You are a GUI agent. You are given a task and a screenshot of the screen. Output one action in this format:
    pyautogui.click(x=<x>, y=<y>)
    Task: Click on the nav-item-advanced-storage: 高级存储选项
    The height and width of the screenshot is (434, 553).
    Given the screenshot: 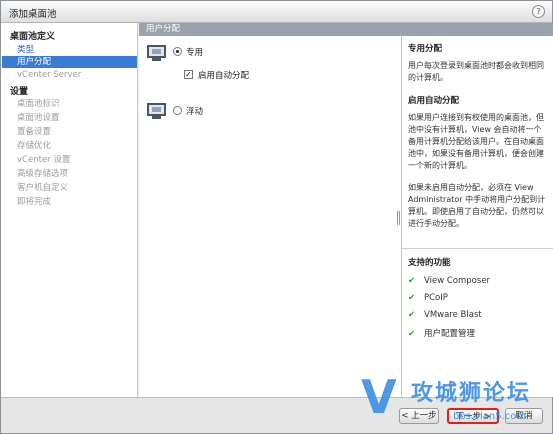 What is the action you would take?
    pyautogui.click(x=43, y=174)
    